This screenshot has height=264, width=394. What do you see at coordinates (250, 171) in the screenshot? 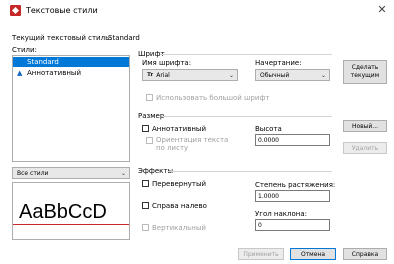
I see `effects-group-line` at bounding box center [250, 171].